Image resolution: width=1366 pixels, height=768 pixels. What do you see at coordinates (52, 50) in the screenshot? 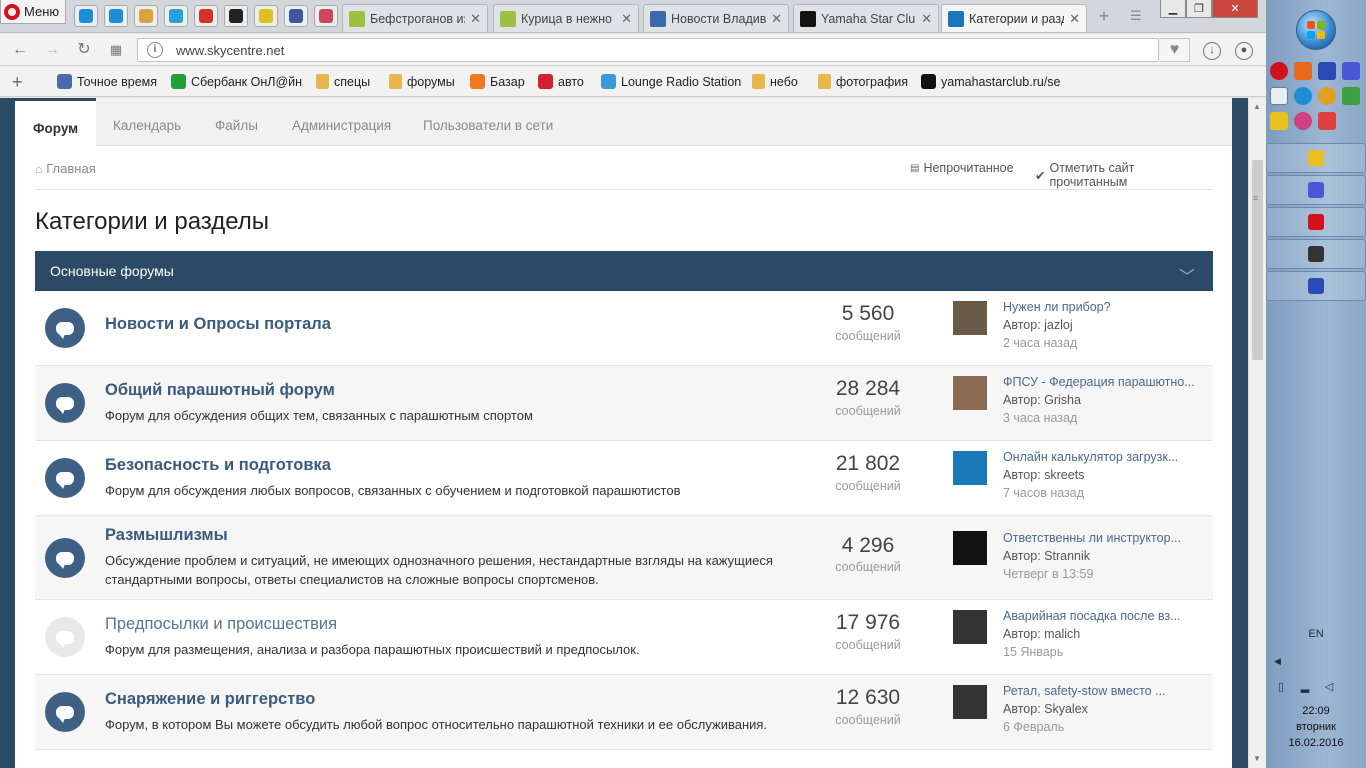
I see `forward-button: →` at bounding box center [52, 50].